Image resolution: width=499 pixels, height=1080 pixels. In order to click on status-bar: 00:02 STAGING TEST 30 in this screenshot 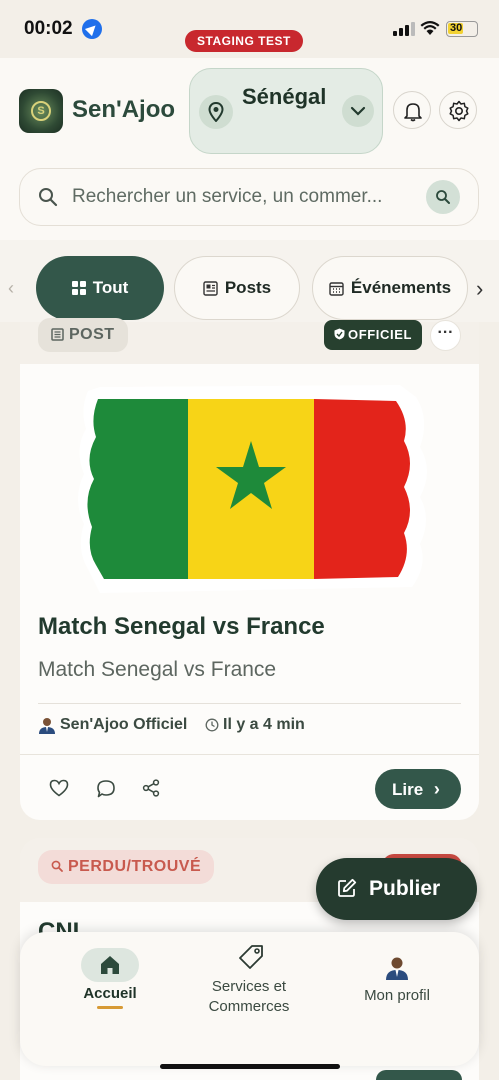, I will do `click(249, 29)`.